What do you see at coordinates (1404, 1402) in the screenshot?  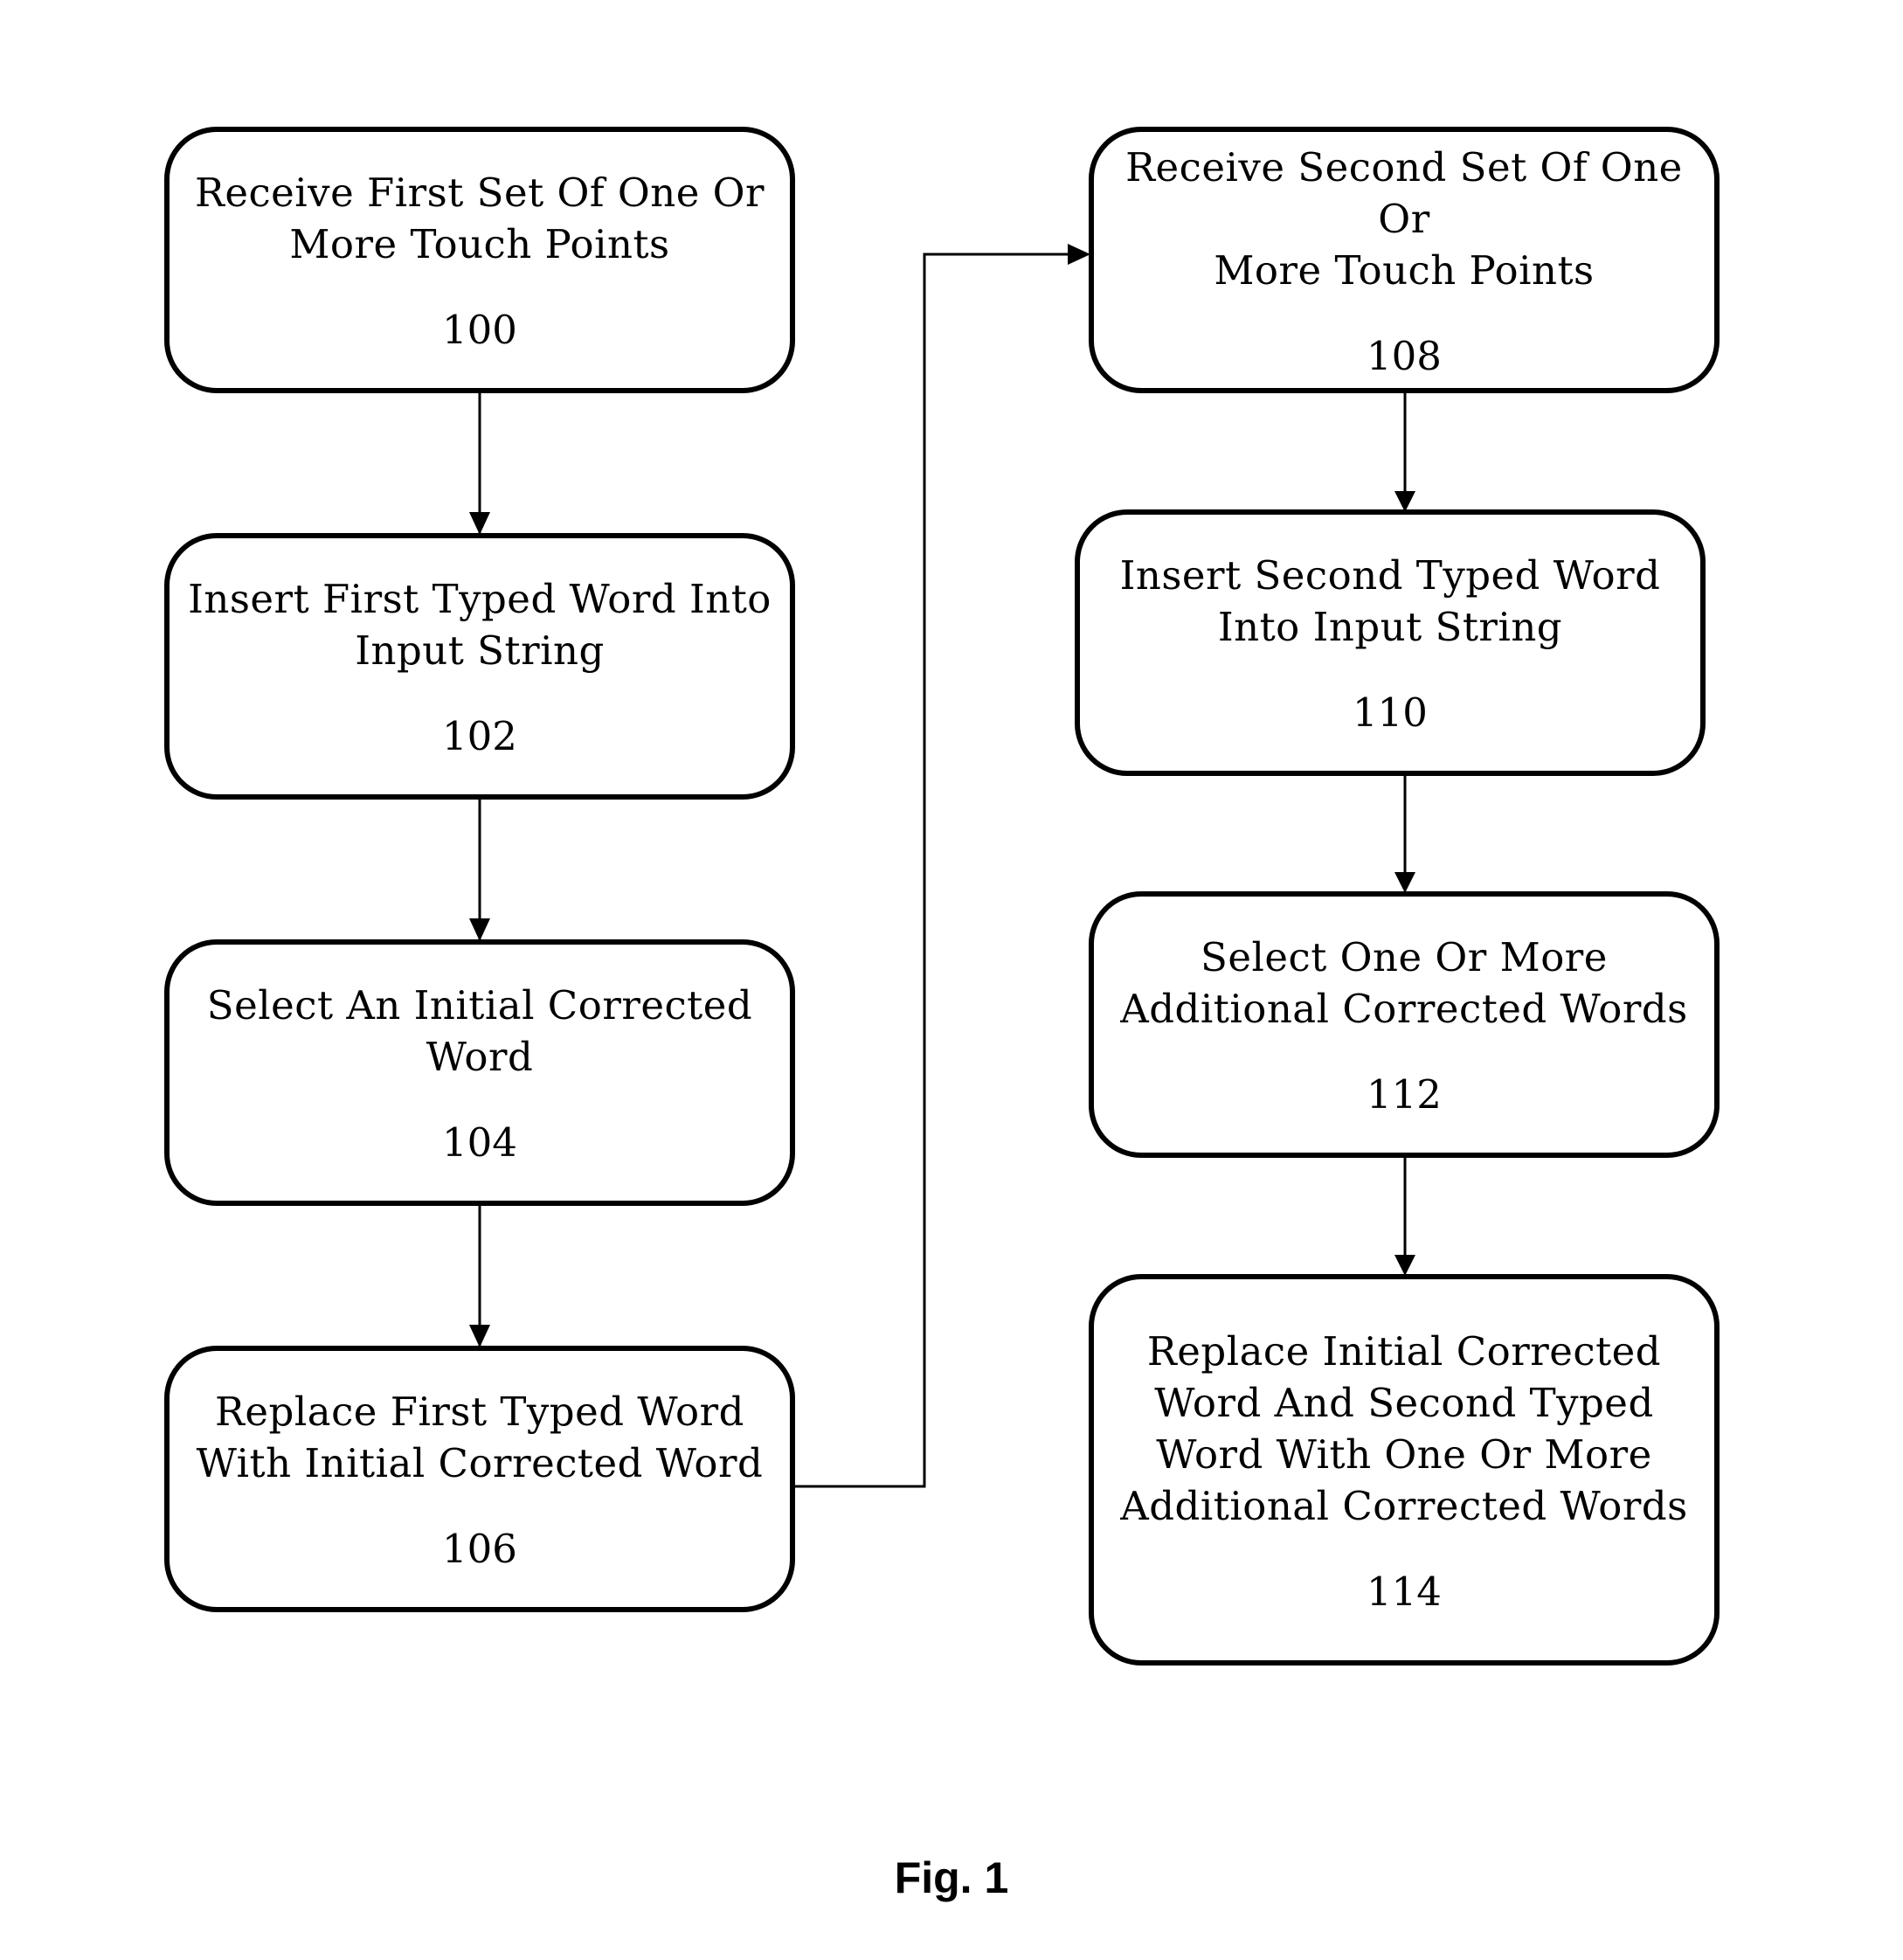 I see `label-line: Word And Second Typed` at bounding box center [1404, 1402].